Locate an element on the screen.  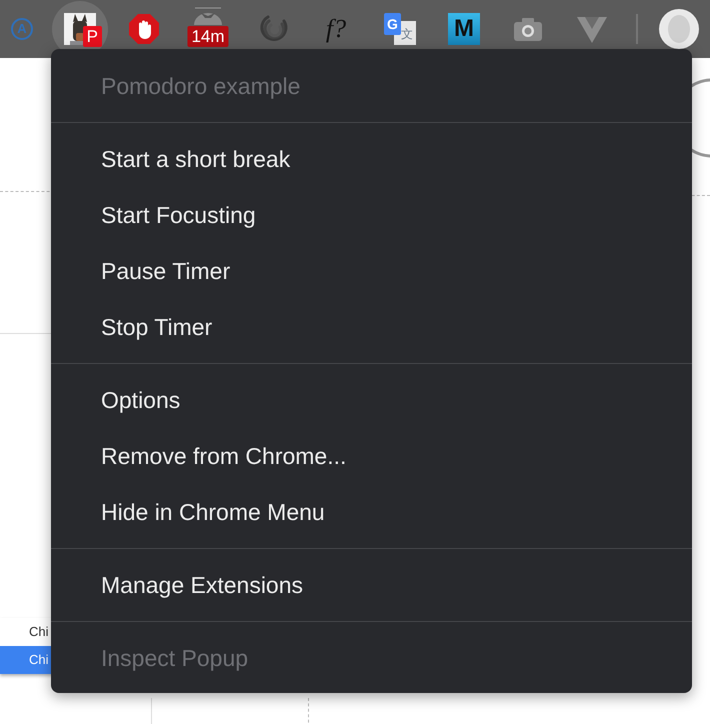
menu-item: Pause Timer is located at coordinates (371, 271).